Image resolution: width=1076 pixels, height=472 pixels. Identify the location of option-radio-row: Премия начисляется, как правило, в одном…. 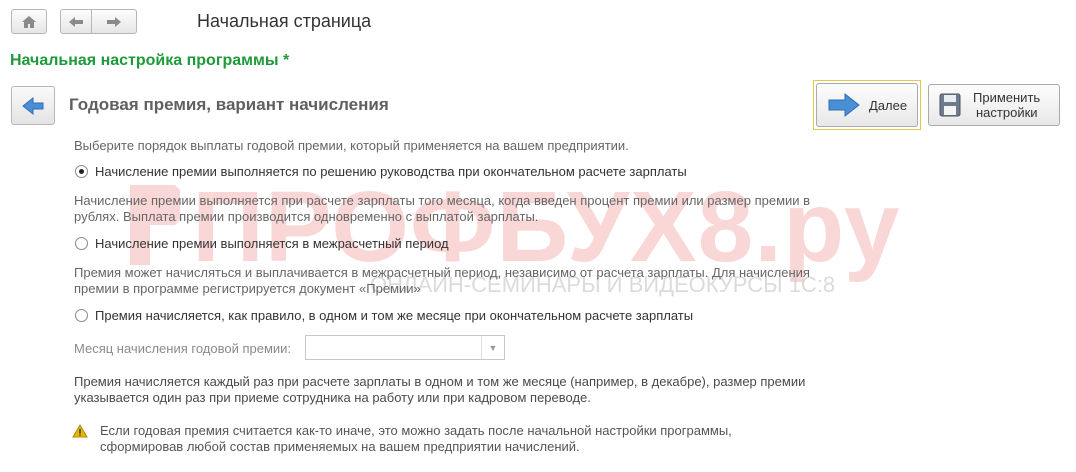
(384, 315).